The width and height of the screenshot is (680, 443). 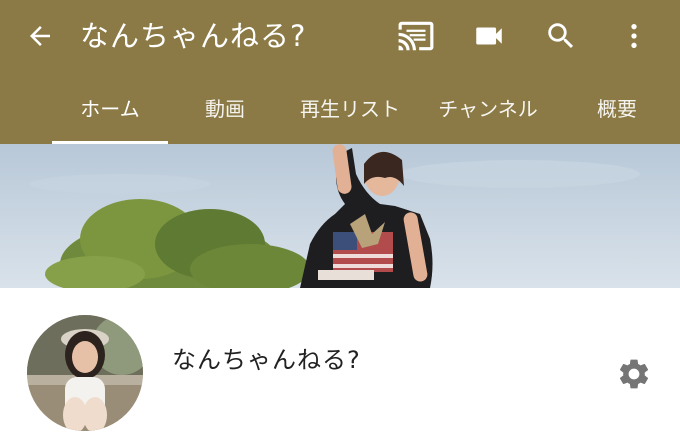 I want to click on avatar, so click(x=85, y=373).